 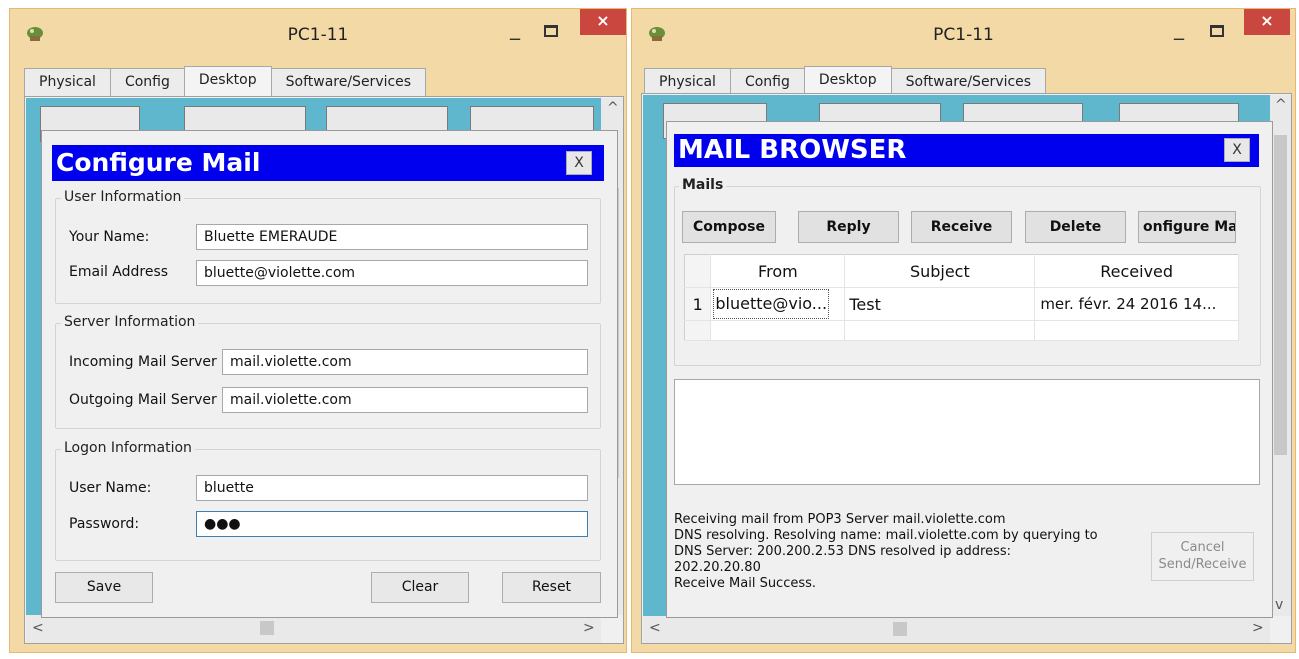 I want to click on dialog-title: MAIL BROWSER, so click(x=966, y=150).